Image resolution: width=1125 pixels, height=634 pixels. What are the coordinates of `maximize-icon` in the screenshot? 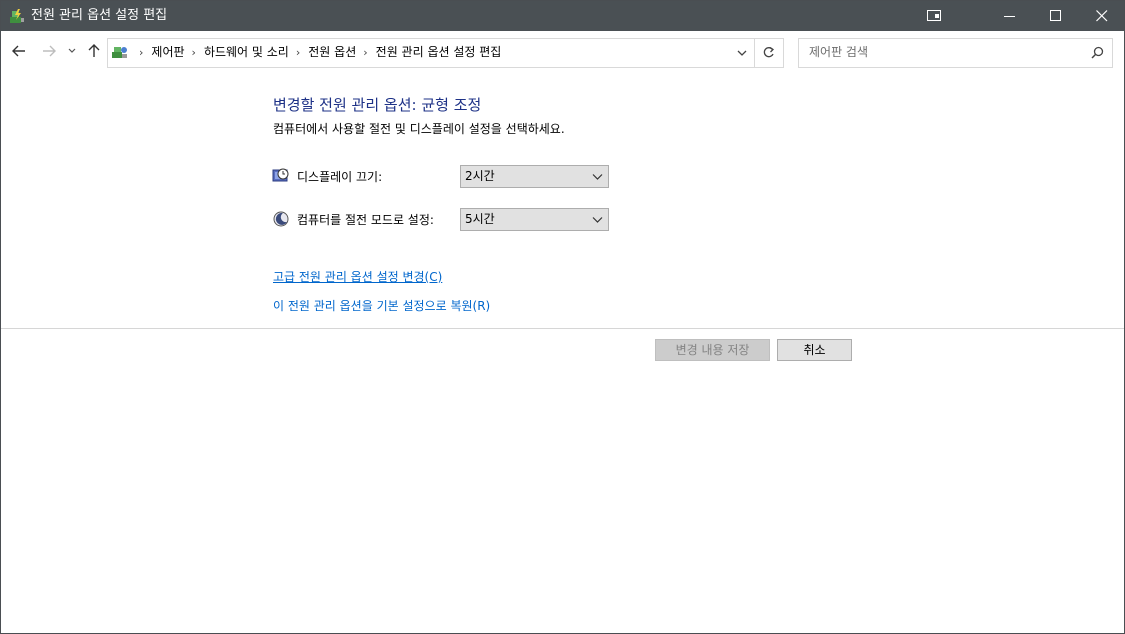 It's located at (1055, 15).